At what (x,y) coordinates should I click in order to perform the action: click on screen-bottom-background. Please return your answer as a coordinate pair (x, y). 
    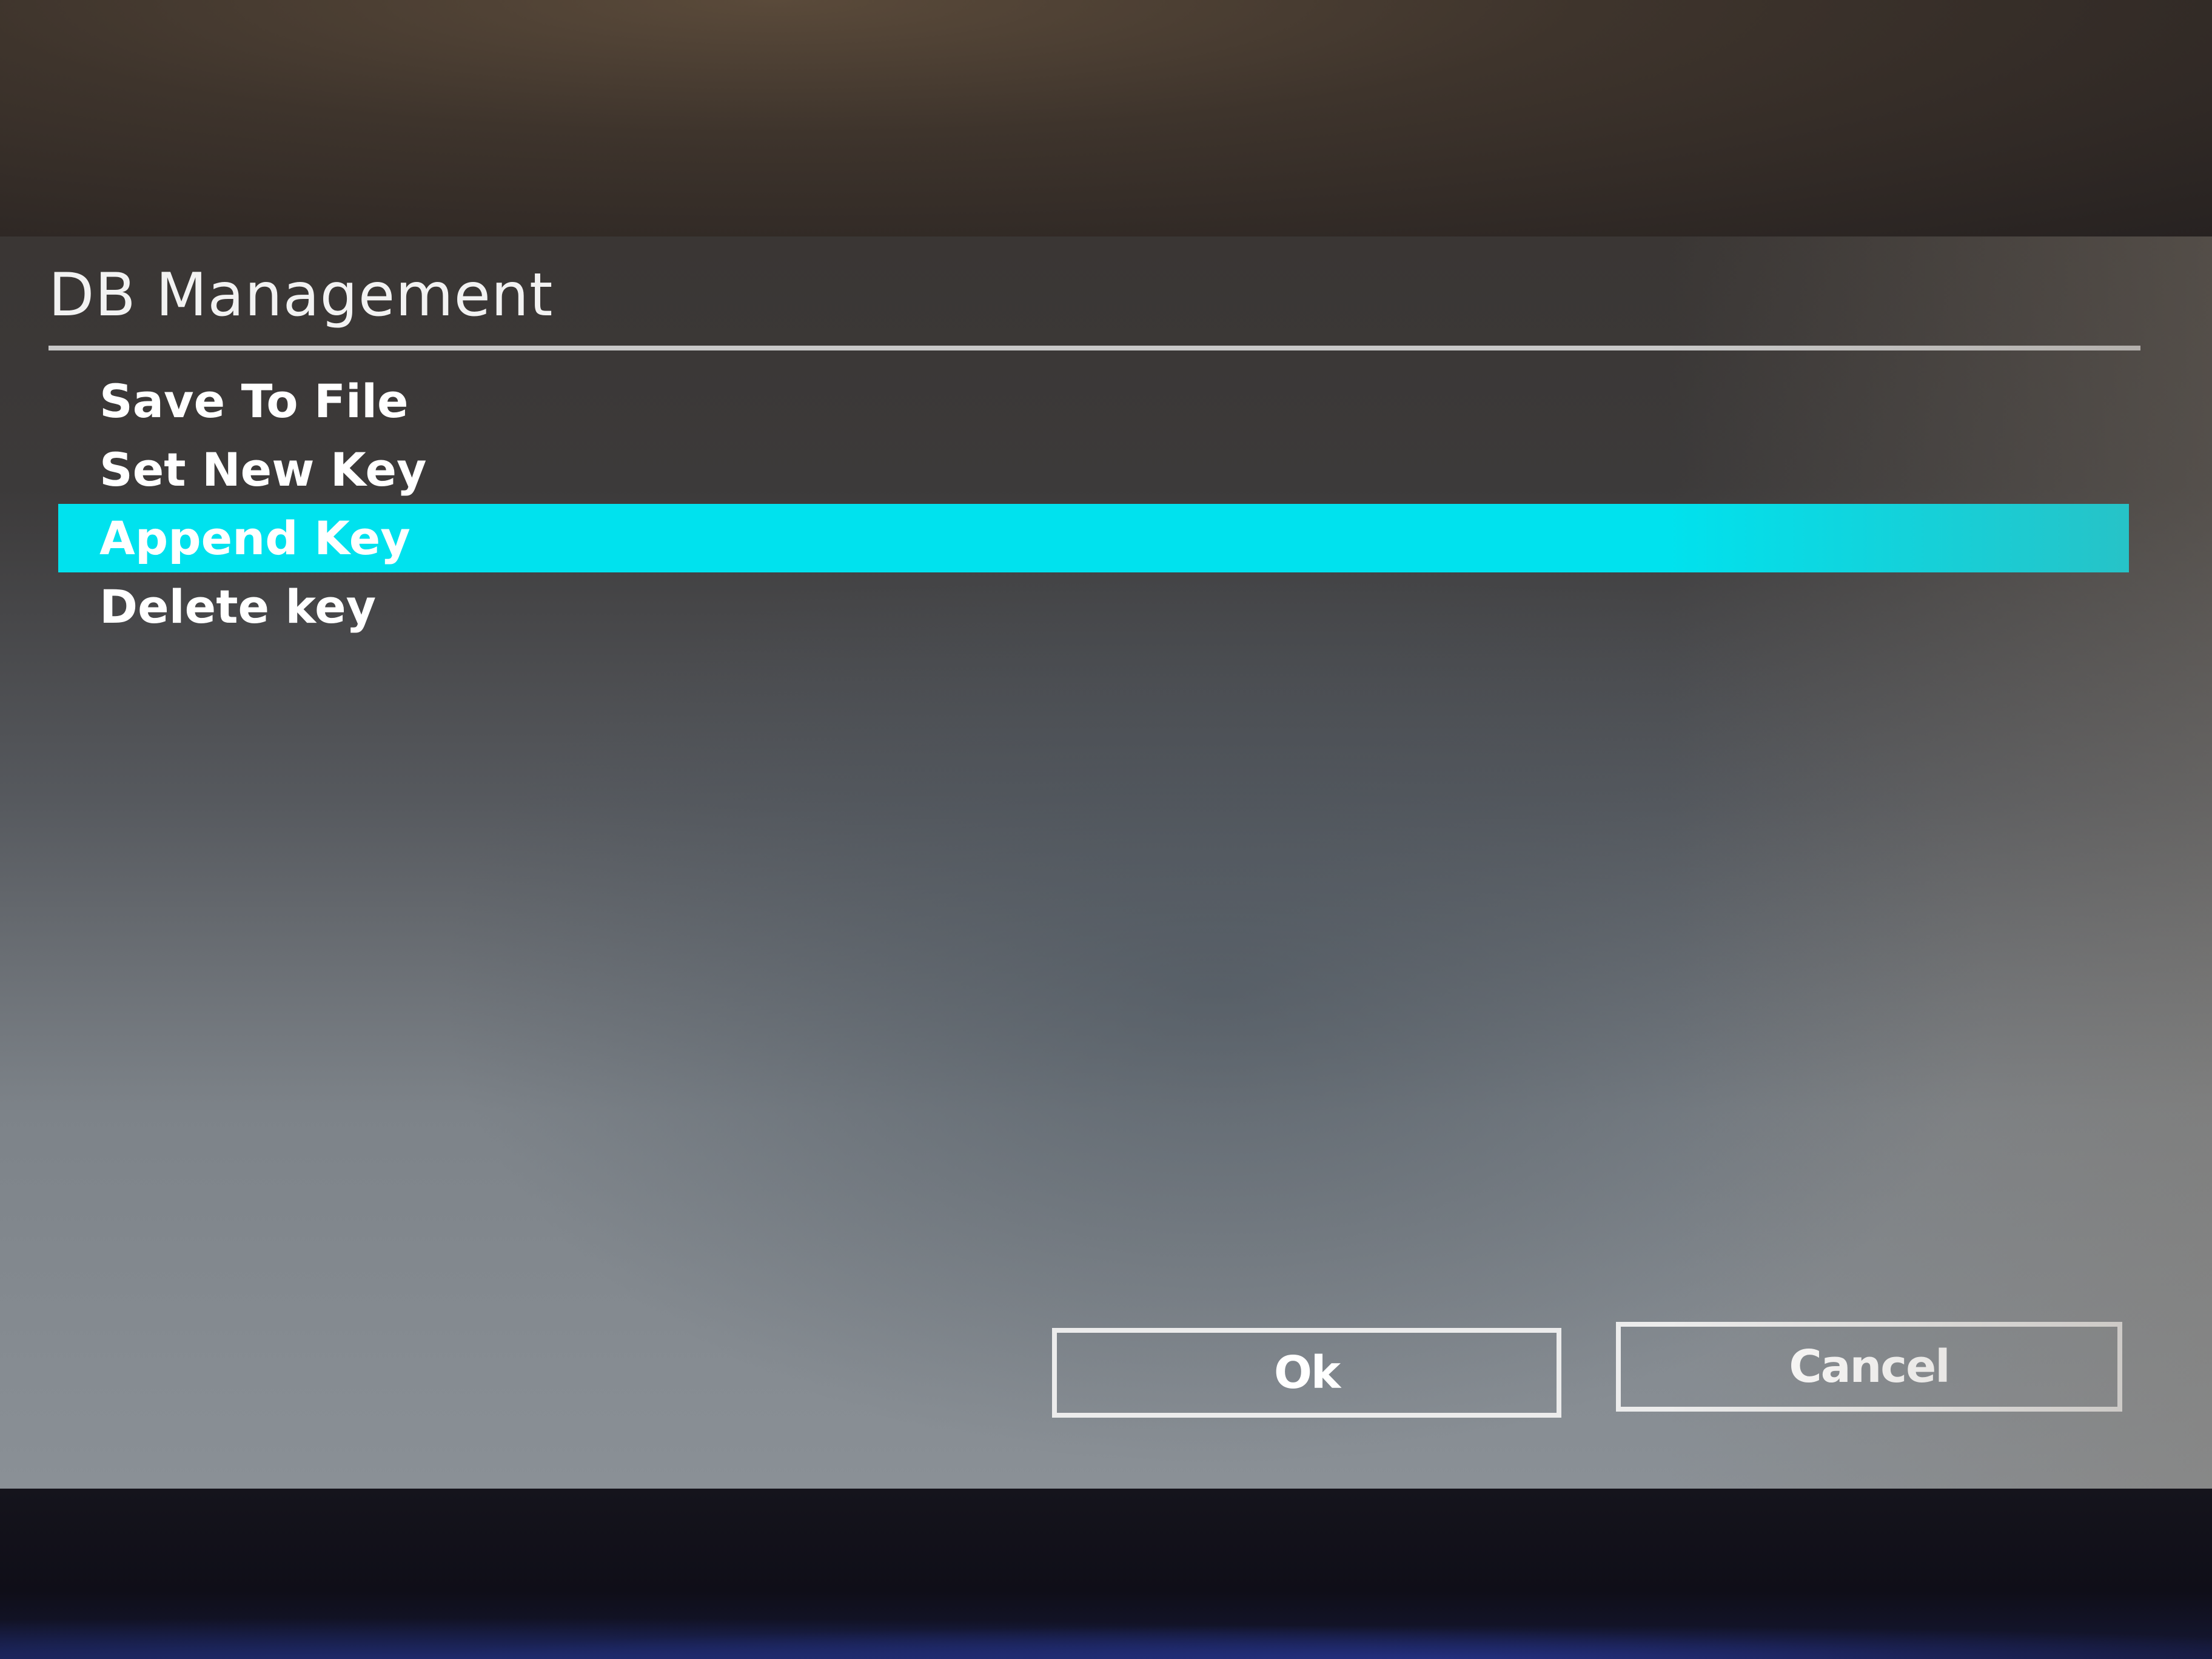
    Looking at the image, I should click on (1106, 1574).